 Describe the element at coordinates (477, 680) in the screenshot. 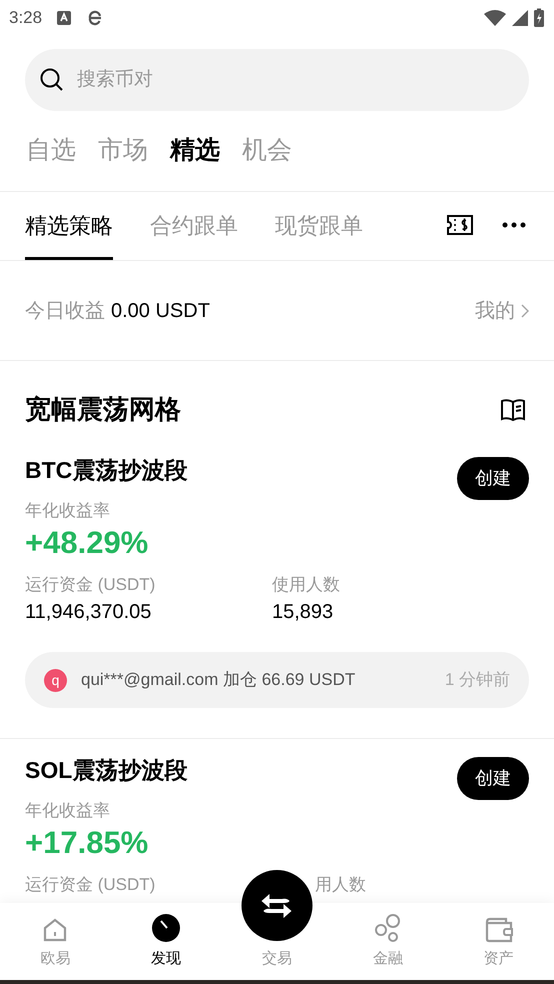

I see `activity-time: 1 分钟前` at that location.